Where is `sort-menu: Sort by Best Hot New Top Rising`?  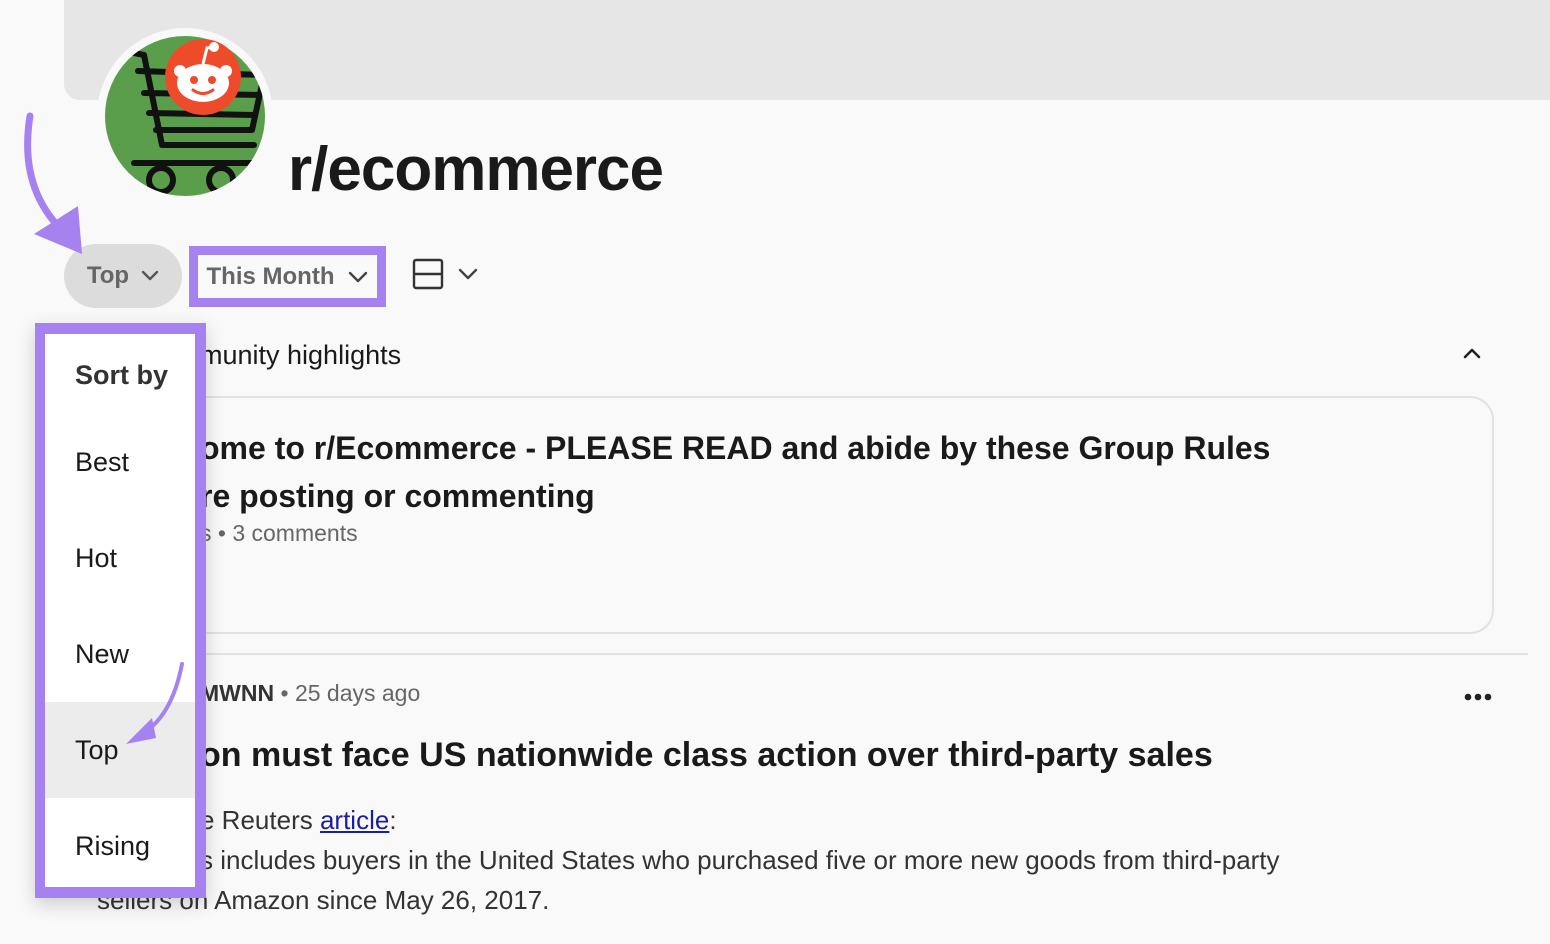 sort-menu: Sort by Best Hot New Top Rising is located at coordinates (120, 610).